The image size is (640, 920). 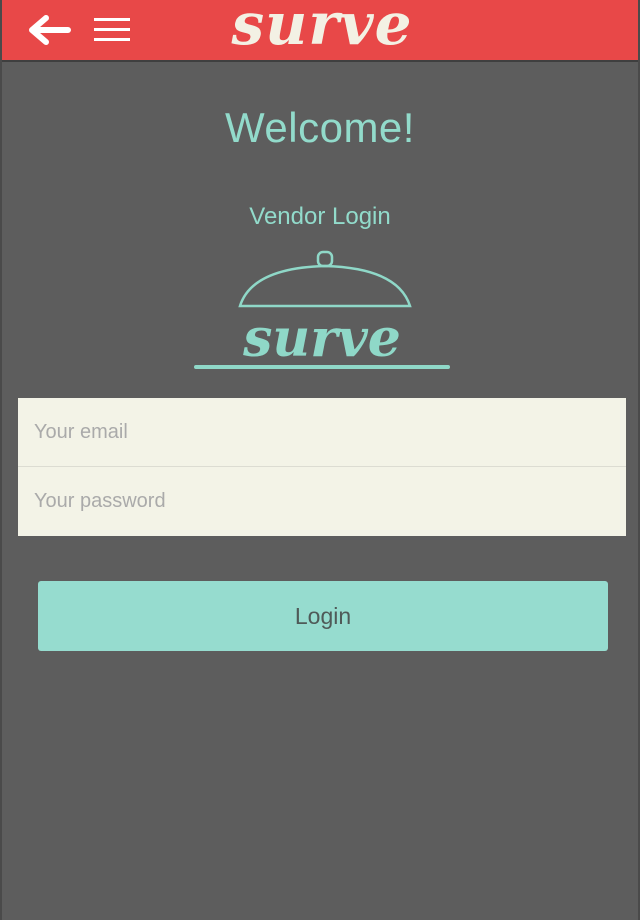 I want to click on welcome-title: Welcome!, so click(x=320, y=127).